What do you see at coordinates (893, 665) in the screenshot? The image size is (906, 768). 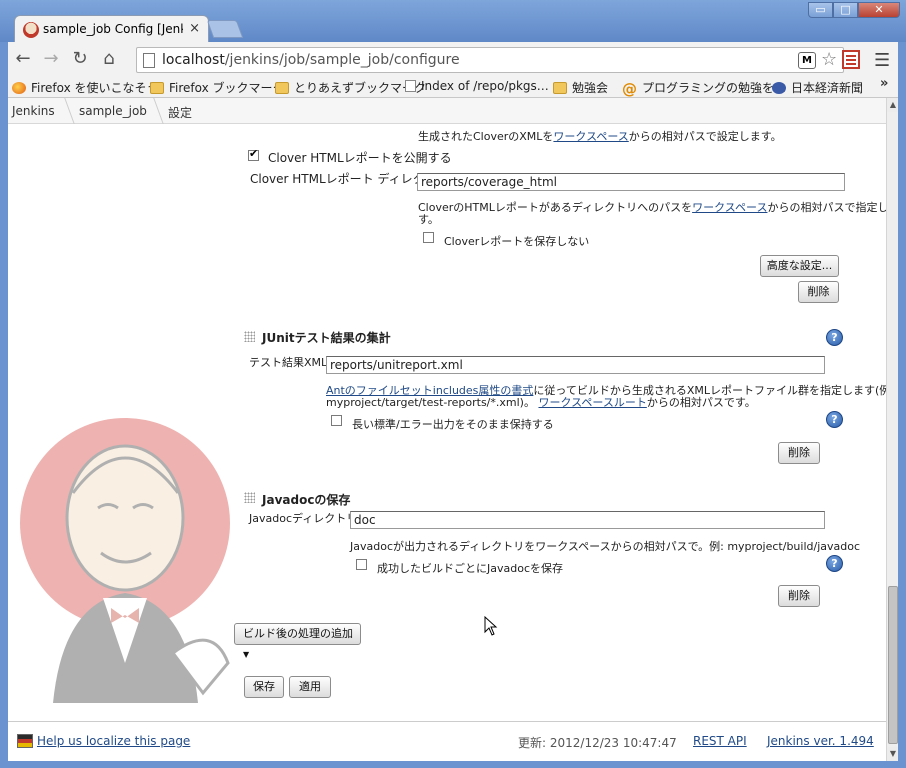 I see `scroll-thumb` at bounding box center [893, 665].